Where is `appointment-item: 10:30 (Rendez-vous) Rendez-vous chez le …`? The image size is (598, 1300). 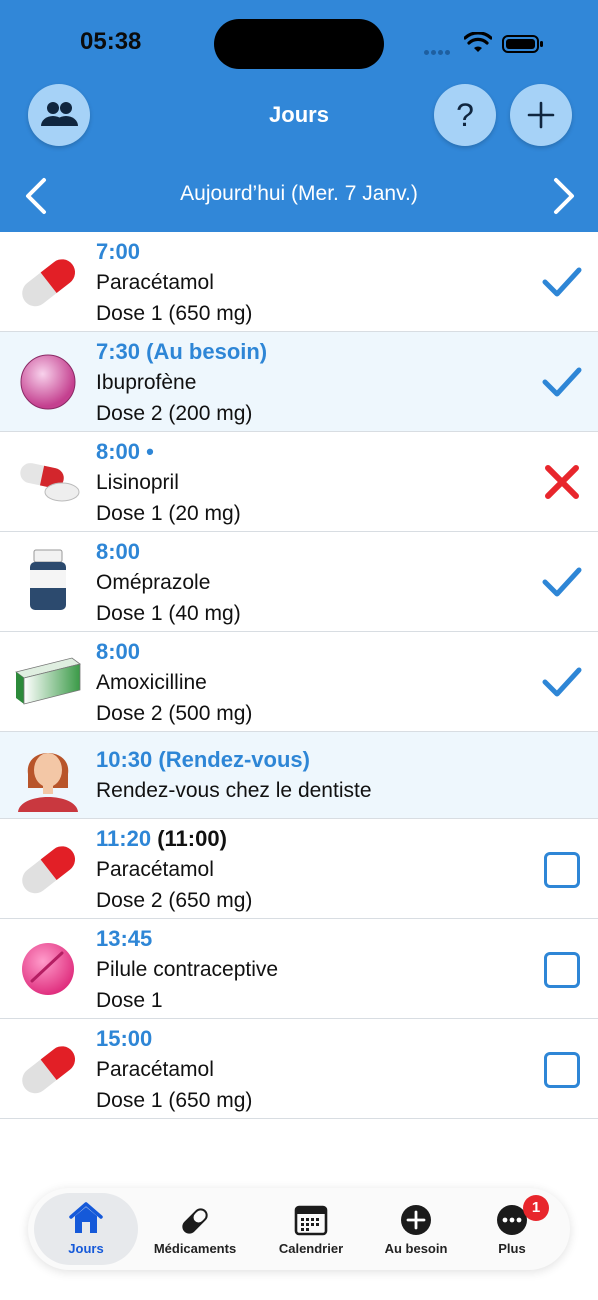 appointment-item: 10:30 (Rendez-vous) Rendez-vous chez le … is located at coordinates (299, 775).